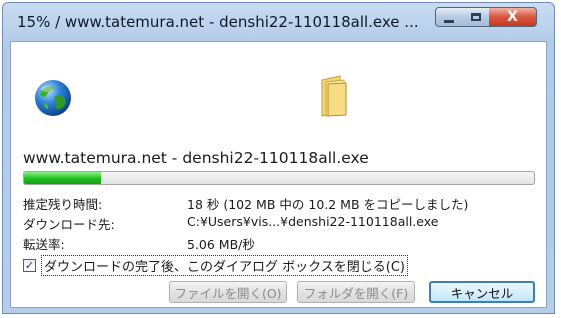 This screenshot has height=318, width=561. What do you see at coordinates (449, 17) in the screenshot?
I see `minimize-button` at bounding box center [449, 17].